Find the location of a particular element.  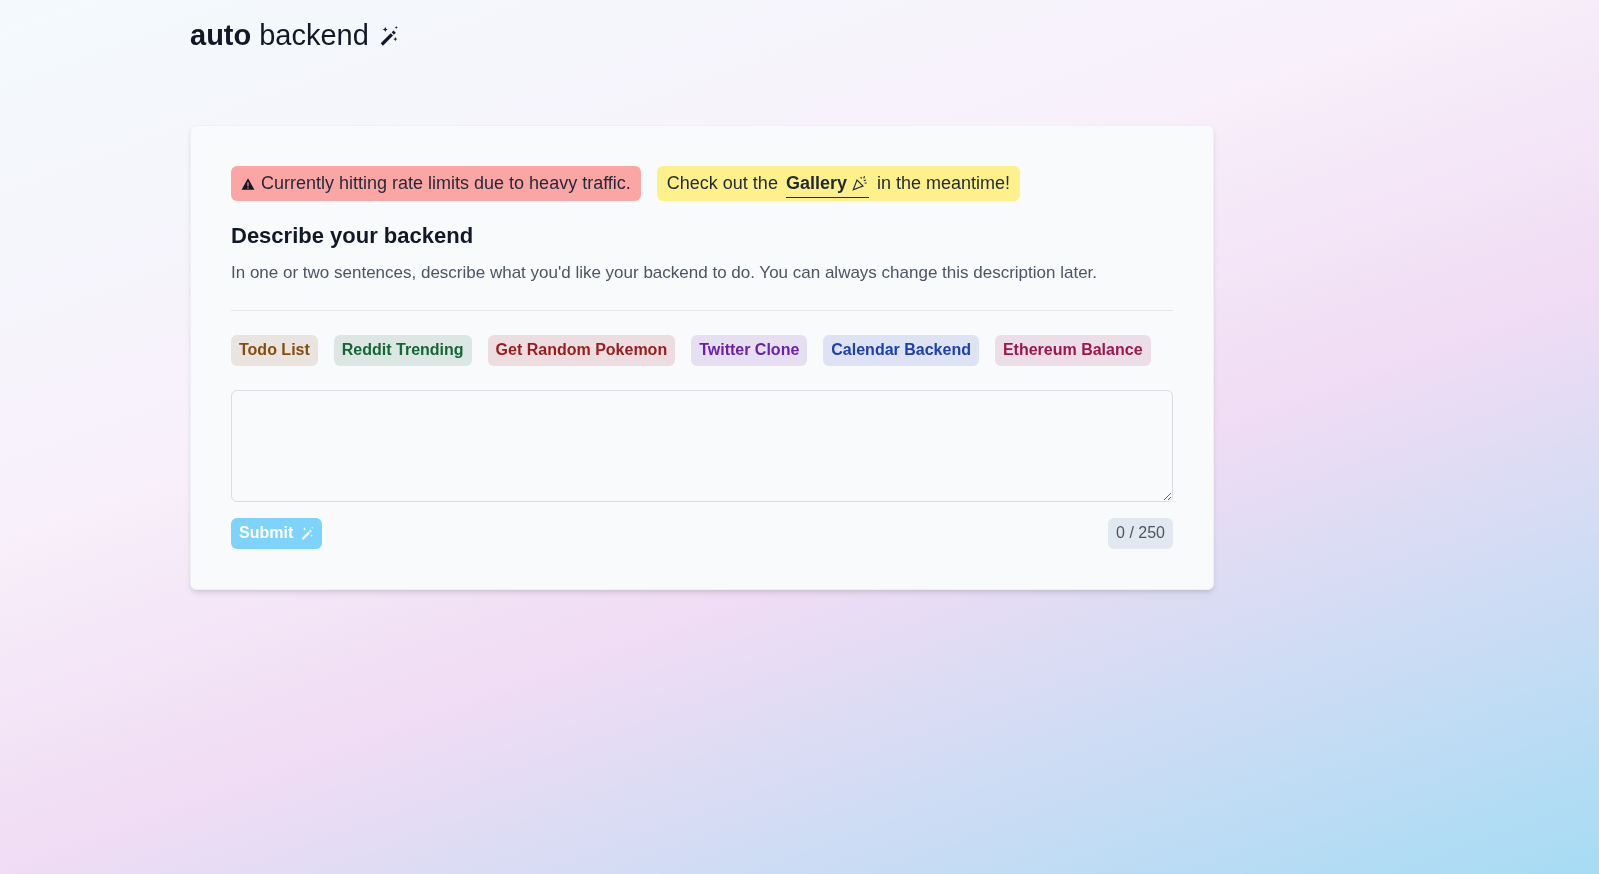

example-chip: Get Random Pokemon is located at coordinates (581, 350).